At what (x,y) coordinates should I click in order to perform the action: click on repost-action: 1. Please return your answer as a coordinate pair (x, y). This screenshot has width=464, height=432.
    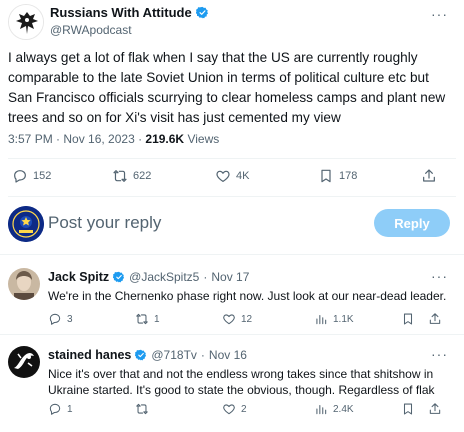
    Looking at the image, I should click on (147, 319).